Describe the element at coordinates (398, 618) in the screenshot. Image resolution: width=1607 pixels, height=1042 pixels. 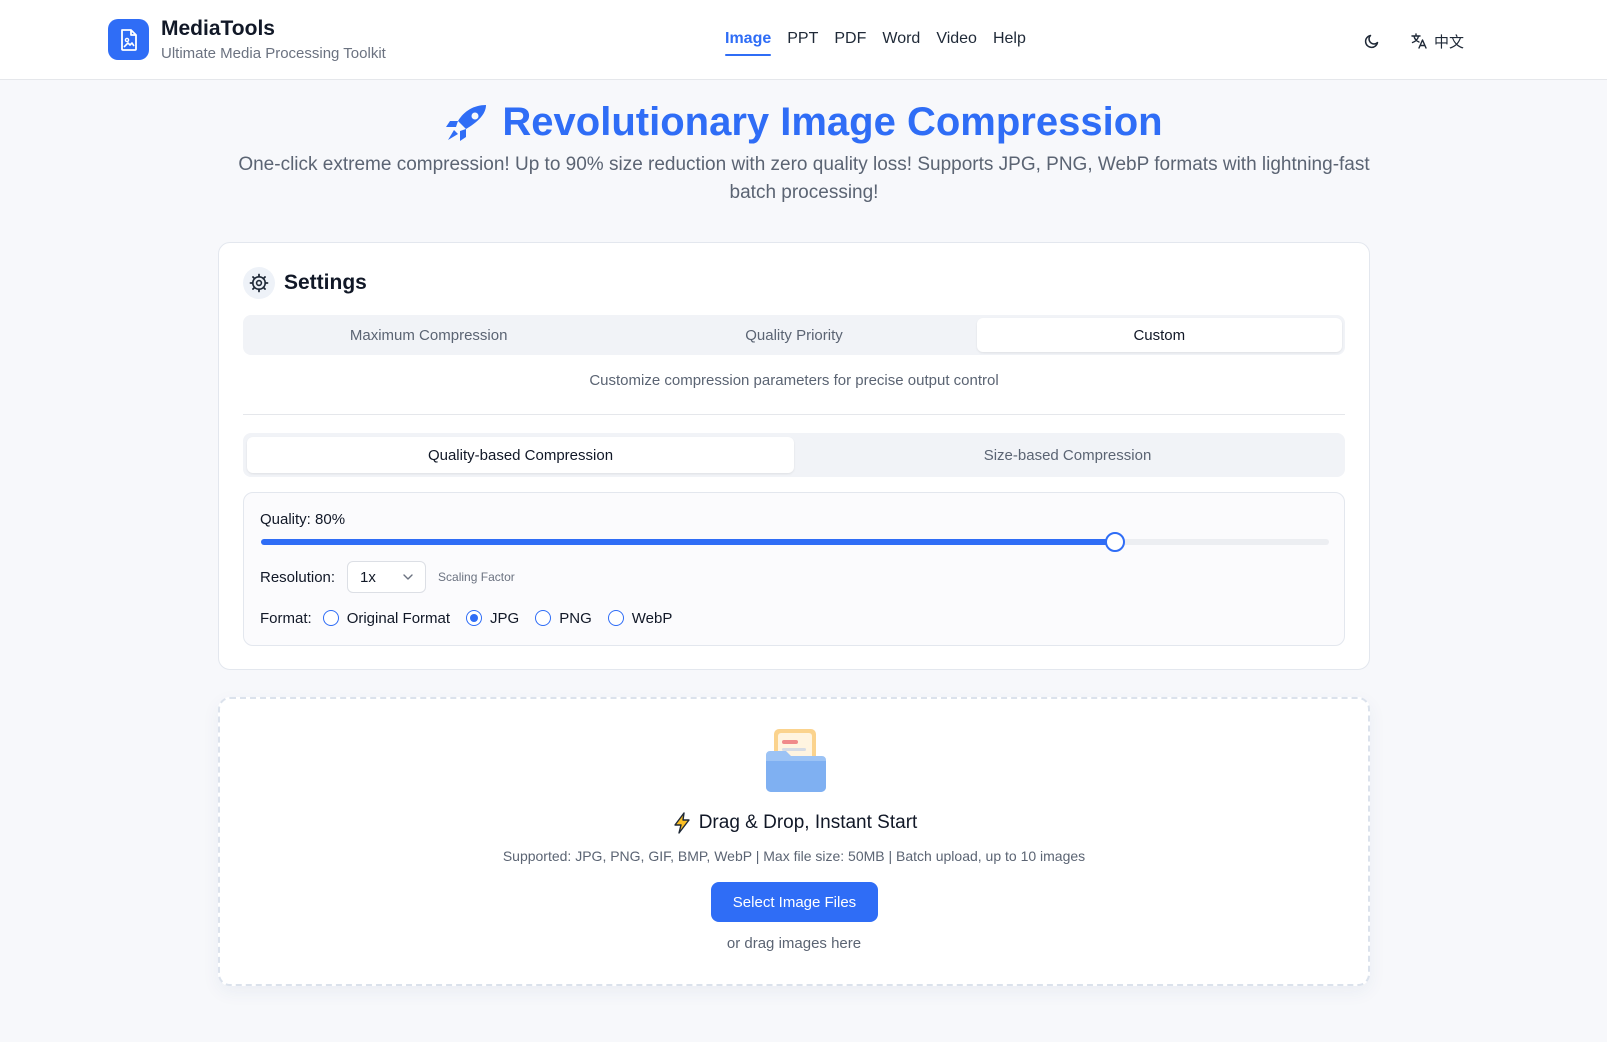
I see `format-option-label: Original Format` at that location.